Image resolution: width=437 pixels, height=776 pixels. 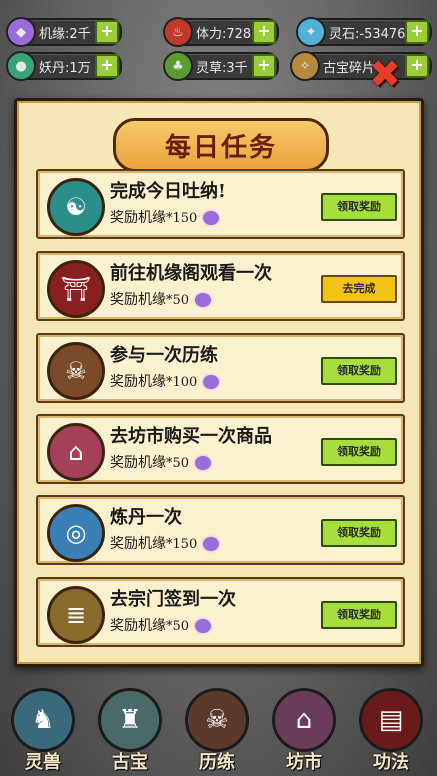 What do you see at coordinates (220, 286) in the screenshot?
I see `task-item: ⛩ 前往机缘阁观看一次 奖励机缘*50 去完成` at bounding box center [220, 286].